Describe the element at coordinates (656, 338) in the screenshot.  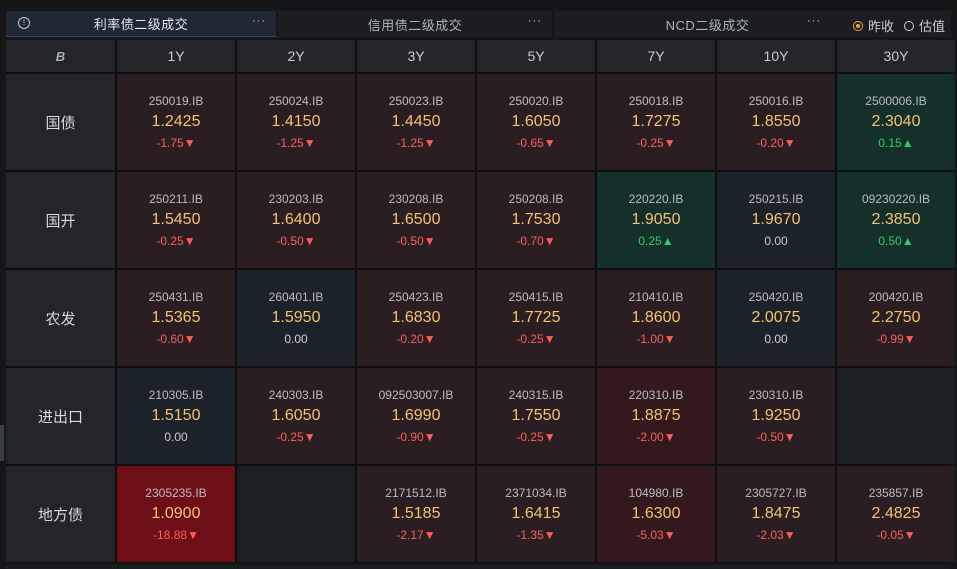
I see `yield-change: -1.00▼` at that location.